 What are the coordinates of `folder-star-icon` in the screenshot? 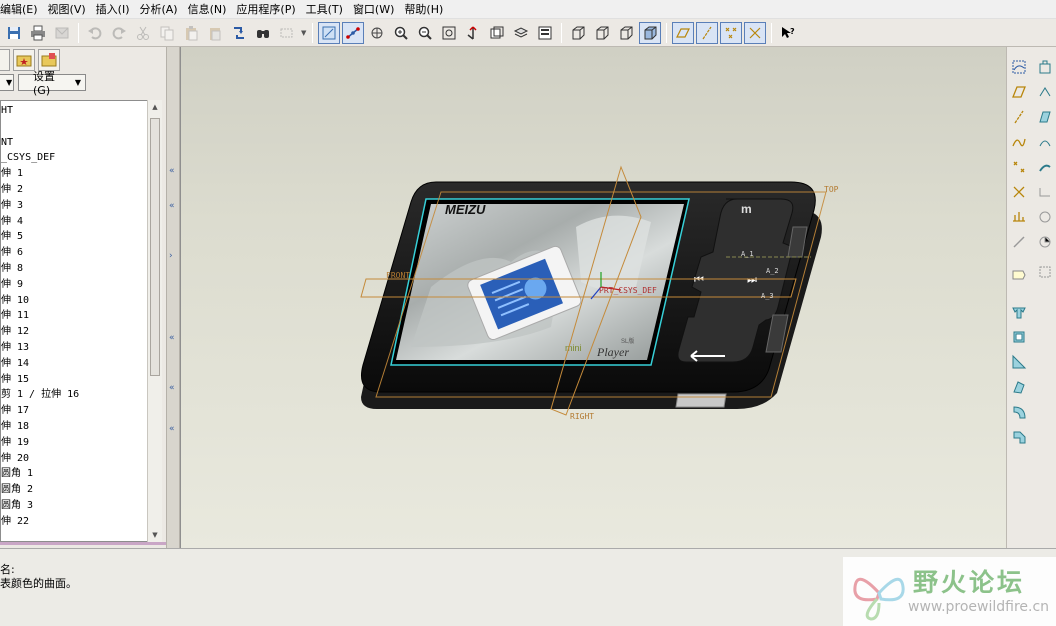 It's located at (24, 60).